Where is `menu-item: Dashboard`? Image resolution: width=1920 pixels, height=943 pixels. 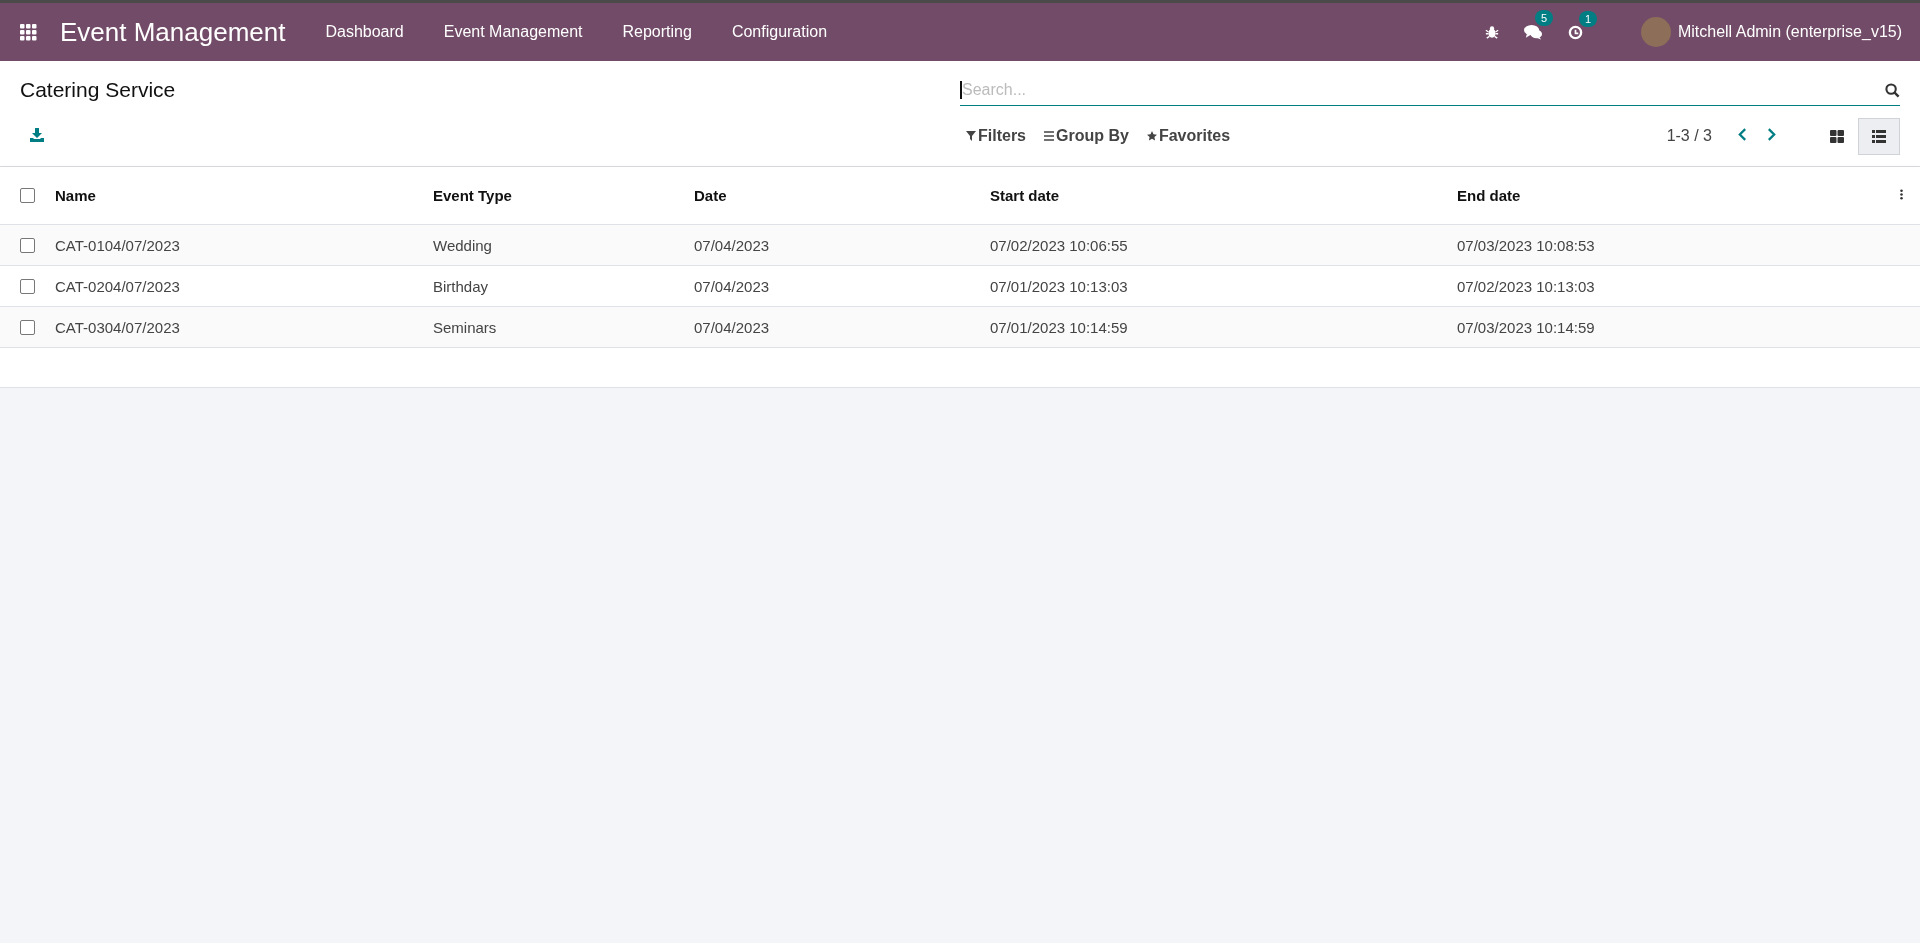
menu-item: Dashboard is located at coordinates (364, 32).